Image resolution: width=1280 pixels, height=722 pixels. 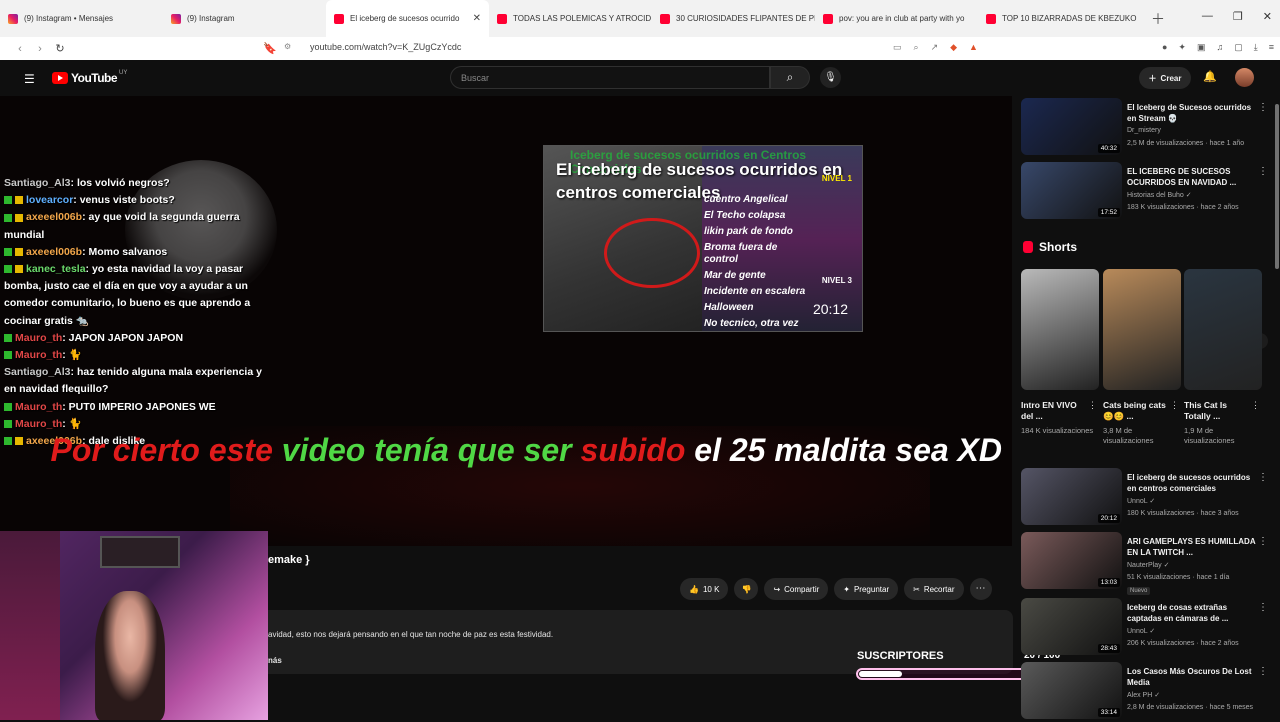 I want to click on video-thumbnail: 28:43, so click(x=1071, y=626).